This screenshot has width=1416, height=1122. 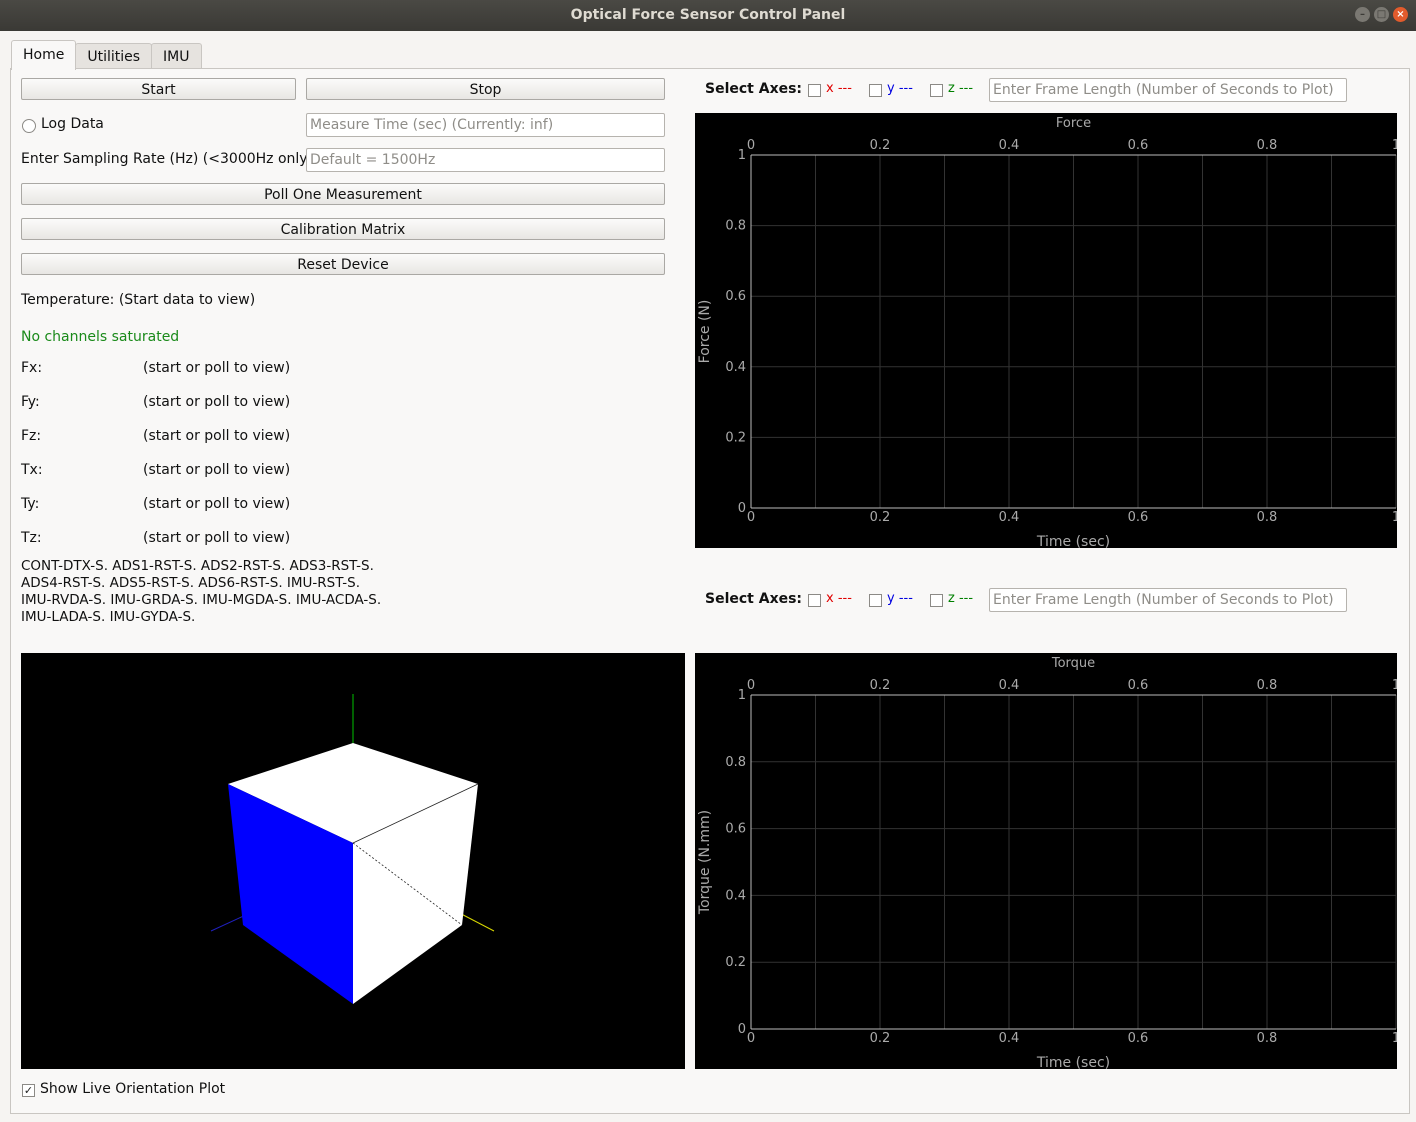 I want to click on show-orientation-checkbox: ✓, so click(x=28, y=1090).